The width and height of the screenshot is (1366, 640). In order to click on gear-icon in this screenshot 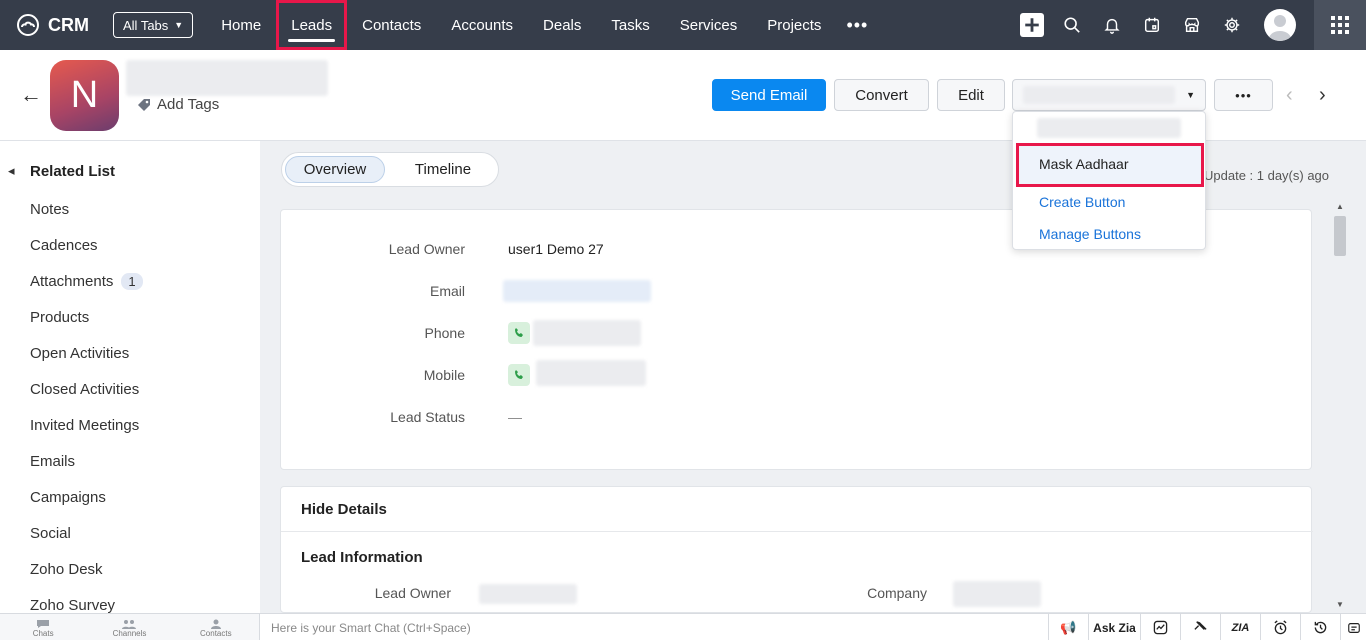, I will do `click(1232, 25)`.